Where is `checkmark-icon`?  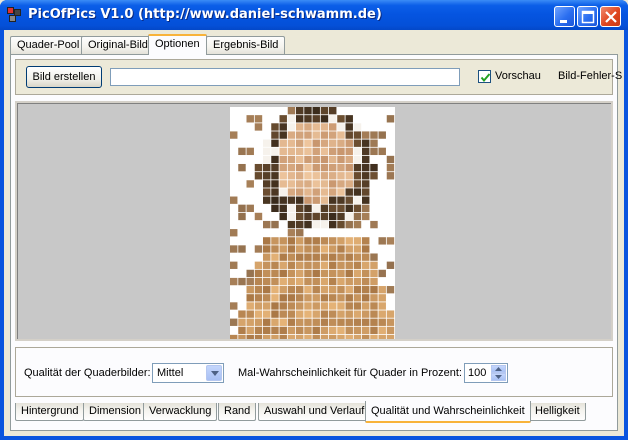 checkmark-icon is located at coordinates (485, 78).